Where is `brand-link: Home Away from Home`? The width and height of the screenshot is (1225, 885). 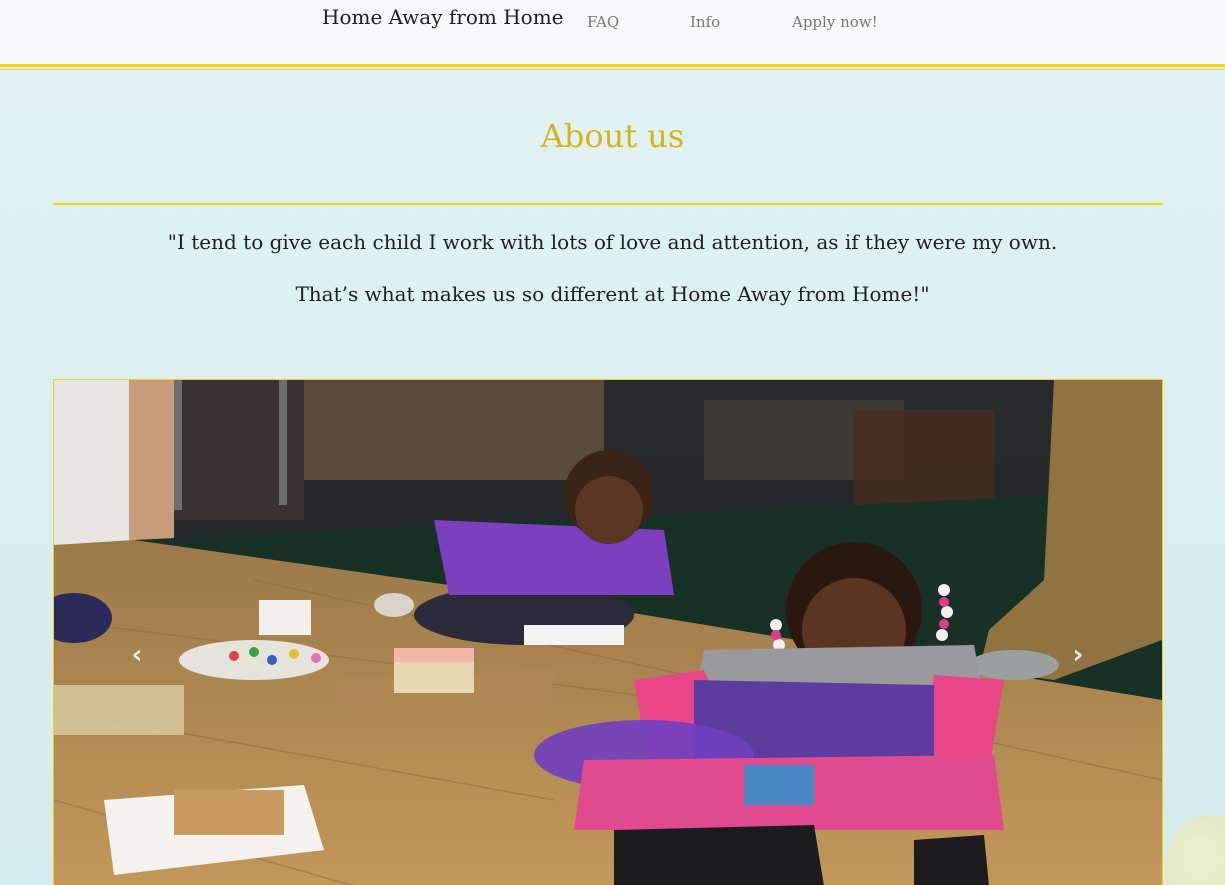
brand-link: Home Away from Home is located at coordinates (443, 17).